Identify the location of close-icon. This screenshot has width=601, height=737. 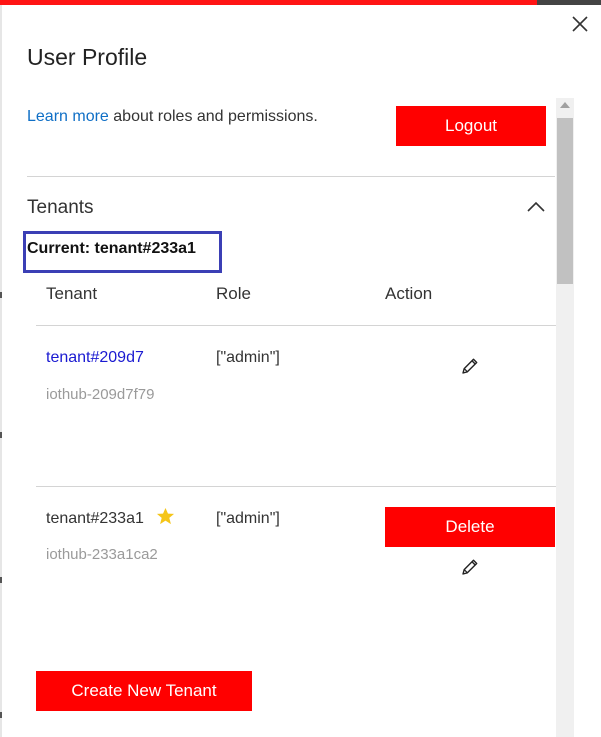
(580, 24).